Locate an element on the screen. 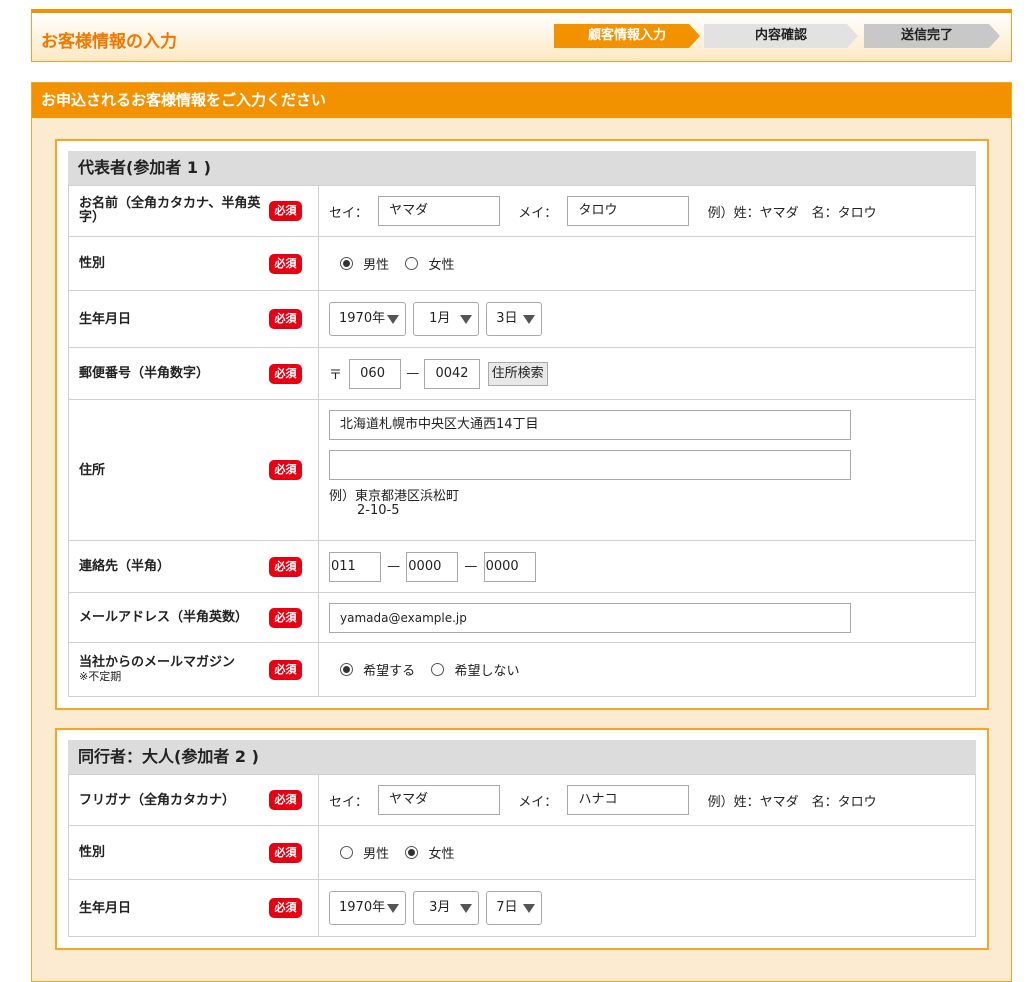 The width and height of the screenshot is (1033, 982). zip2-input: 0042 is located at coordinates (452, 373).